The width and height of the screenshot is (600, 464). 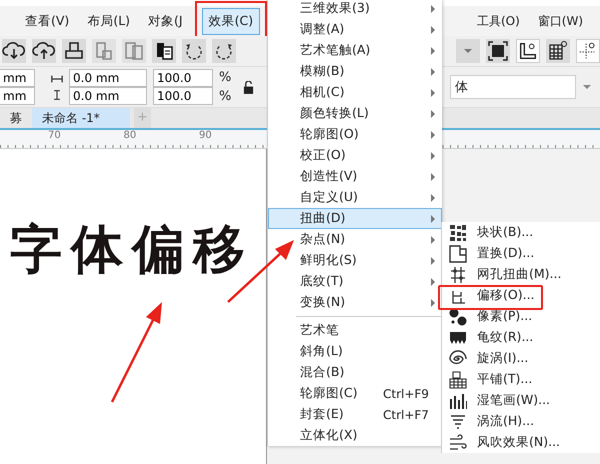 I want to click on undo-icon, so click(x=194, y=51).